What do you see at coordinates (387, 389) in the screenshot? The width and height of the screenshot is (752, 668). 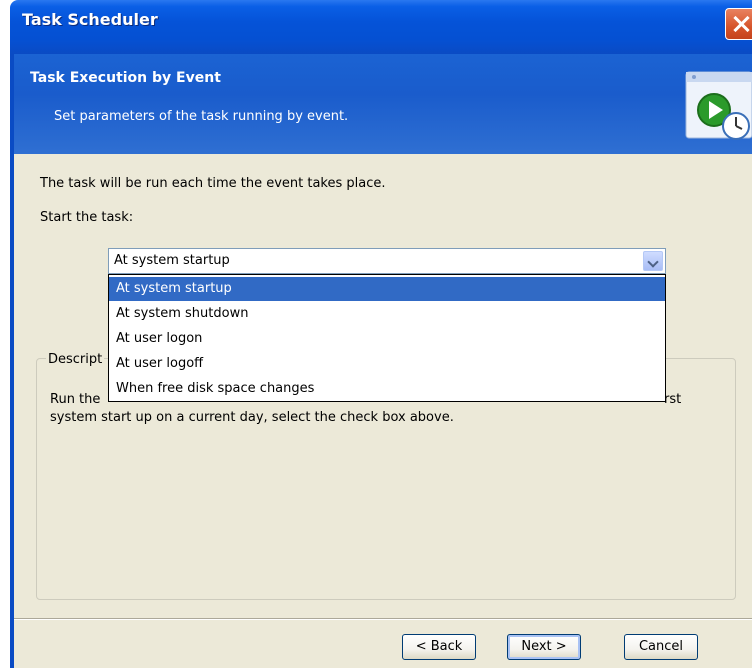 I see `list-item-disk-space-changes: When free disk space changes` at bounding box center [387, 389].